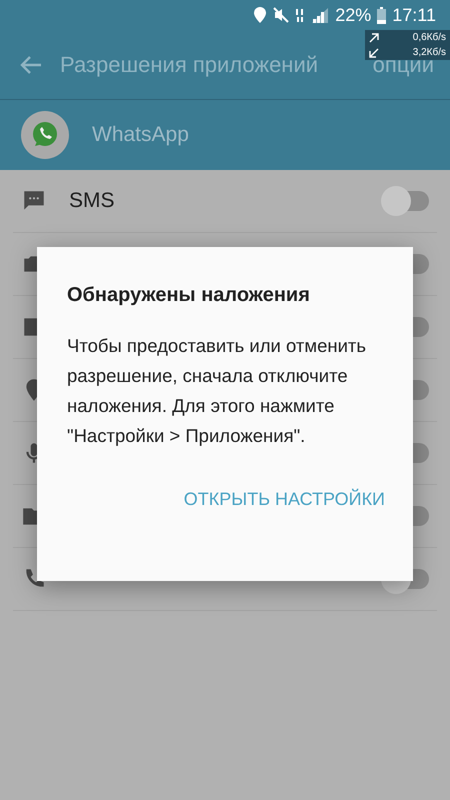 The height and width of the screenshot is (800, 450). I want to click on dialog-title: Обнаружены наложения, so click(189, 295).